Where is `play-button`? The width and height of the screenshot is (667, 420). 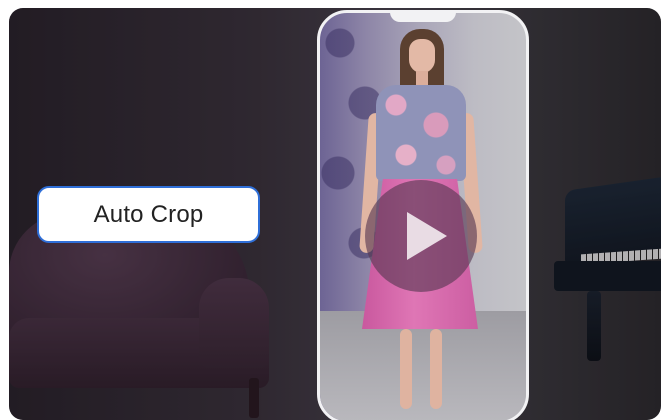 play-button is located at coordinates (421, 236).